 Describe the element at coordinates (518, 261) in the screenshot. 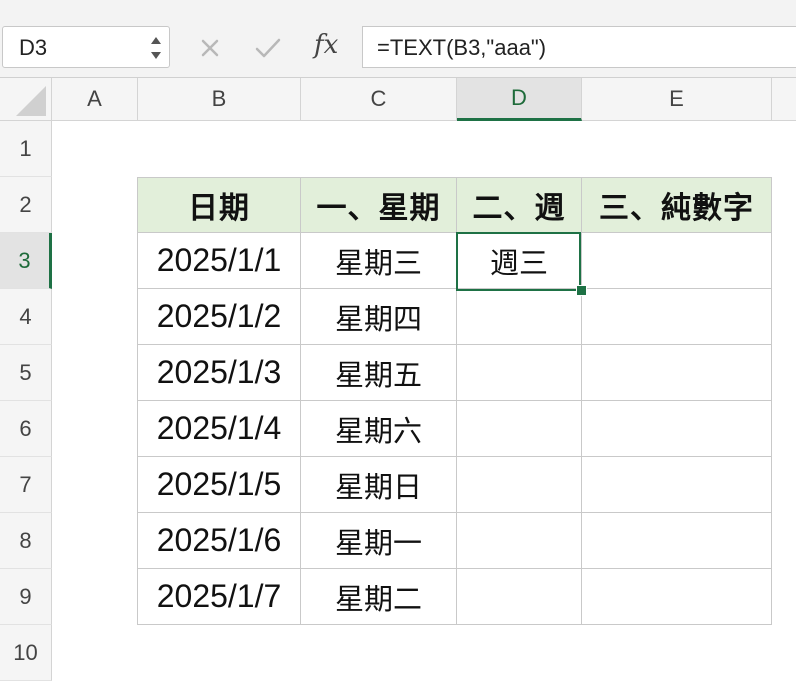

I see `active-cell-selection` at that location.